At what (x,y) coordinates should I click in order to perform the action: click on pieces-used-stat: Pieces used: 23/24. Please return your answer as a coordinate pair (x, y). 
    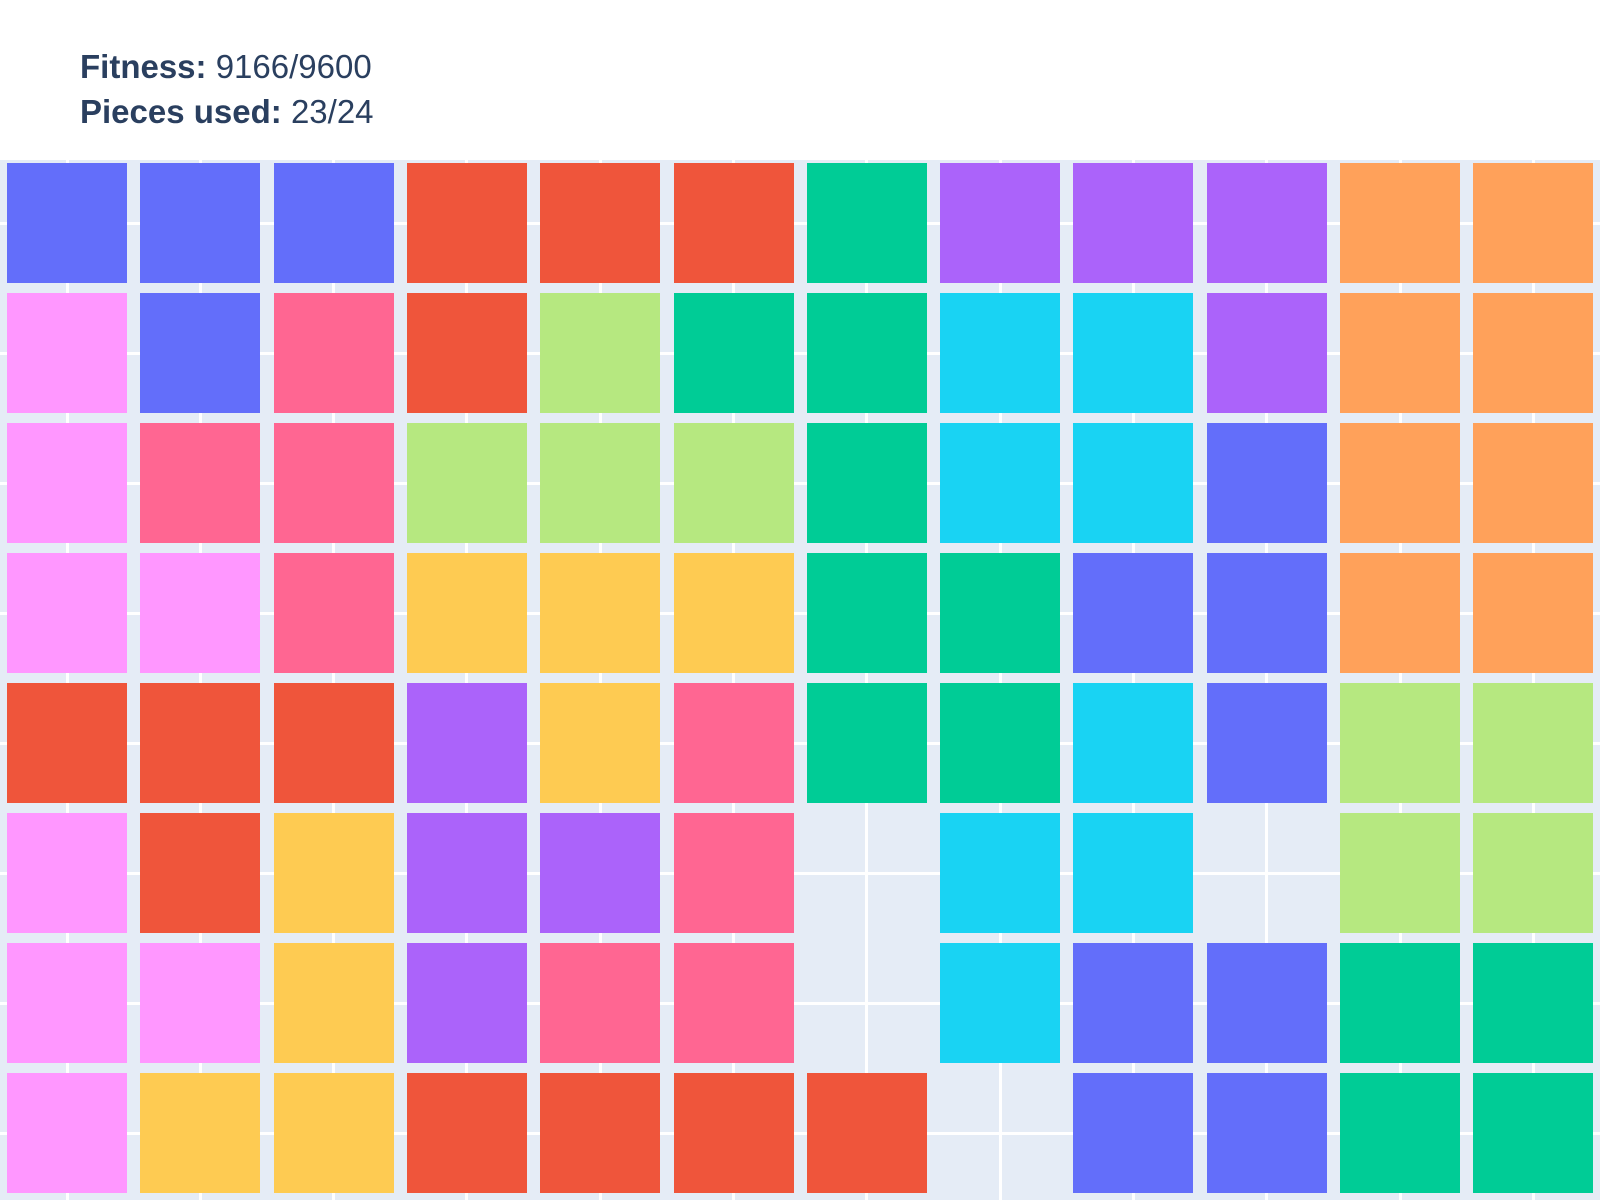
    Looking at the image, I should click on (227, 111).